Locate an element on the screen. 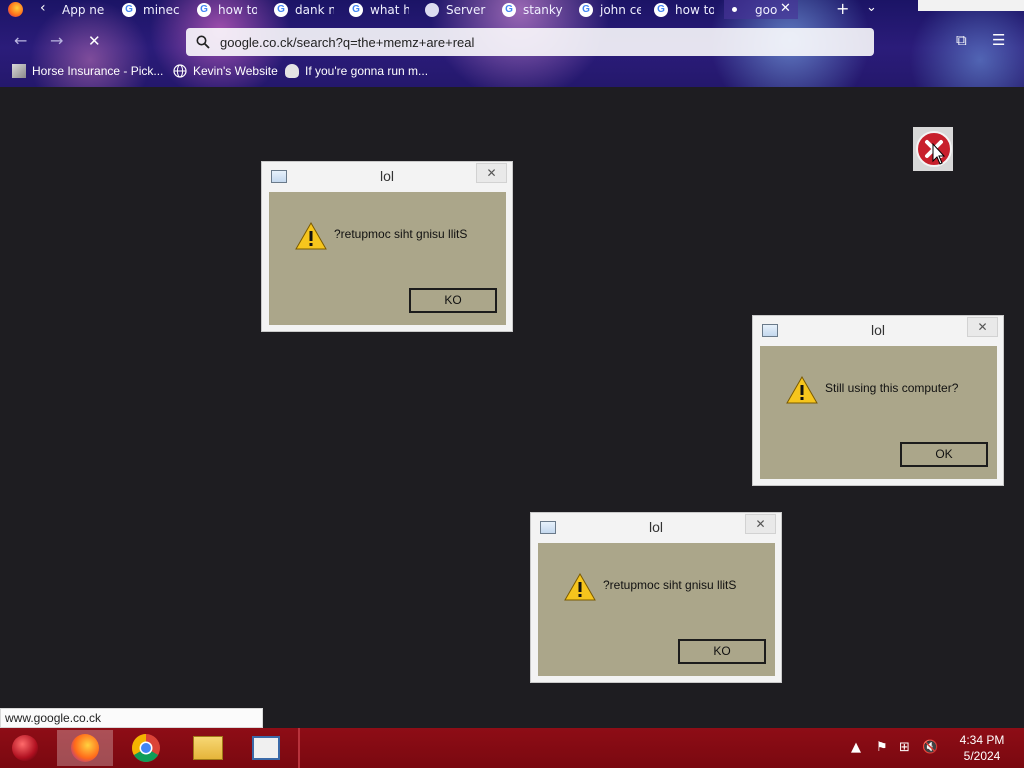 The height and width of the screenshot is (768, 1024). tab-list-chevron-icon: ⌄ is located at coordinates (871, 7).